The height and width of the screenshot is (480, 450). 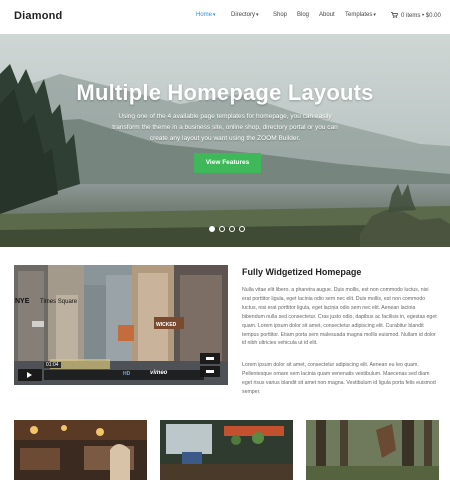 What do you see at coordinates (30, 375) in the screenshot?
I see `play-icon` at bounding box center [30, 375].